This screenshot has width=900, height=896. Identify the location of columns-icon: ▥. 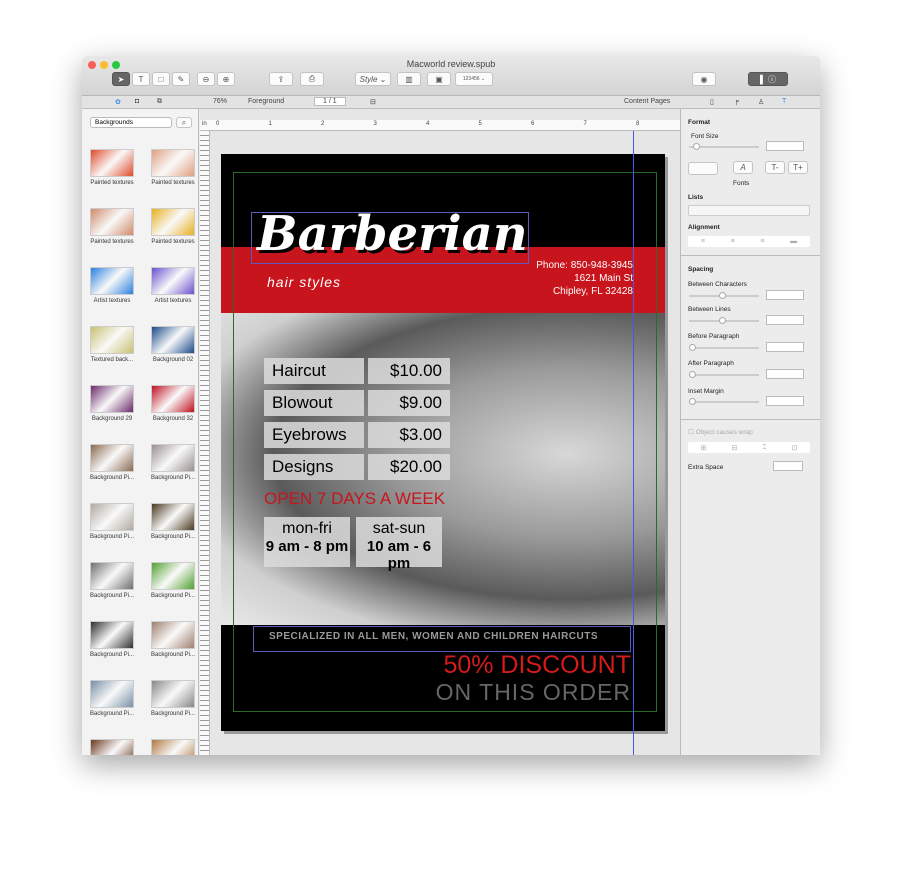
(409, 79).